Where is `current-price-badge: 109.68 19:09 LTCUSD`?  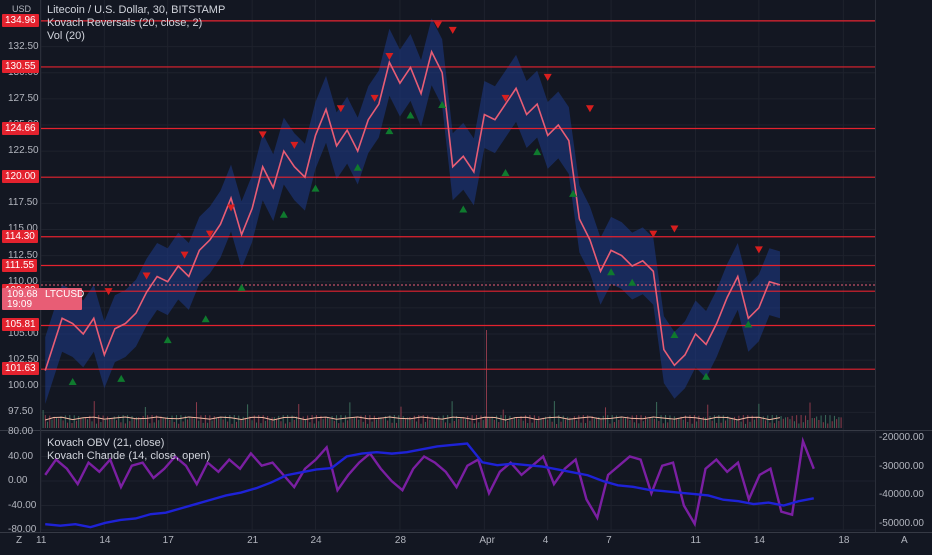 current-price-badge: 109.68 19:09 LTCUSD is located at coordinates (43, 299).